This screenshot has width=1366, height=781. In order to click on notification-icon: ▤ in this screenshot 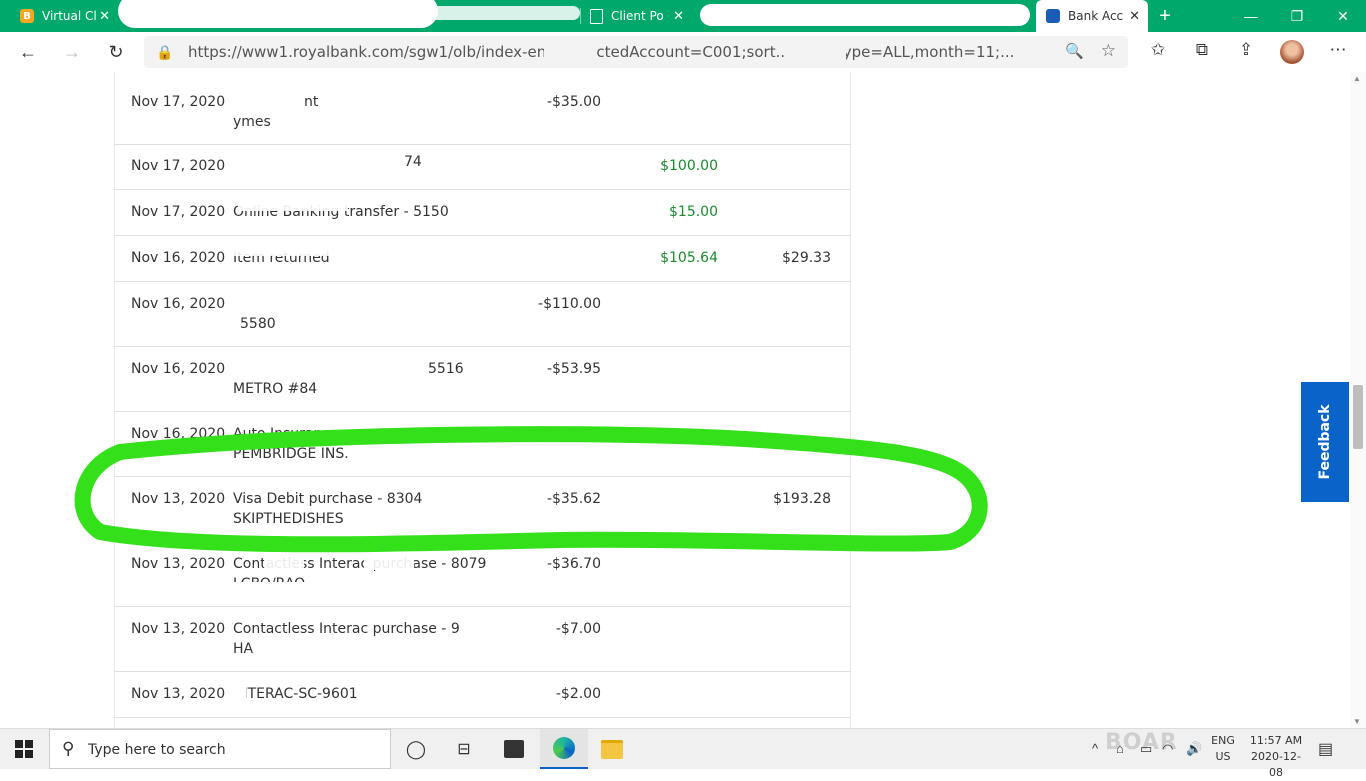, I will do `click(1325, 749)`.